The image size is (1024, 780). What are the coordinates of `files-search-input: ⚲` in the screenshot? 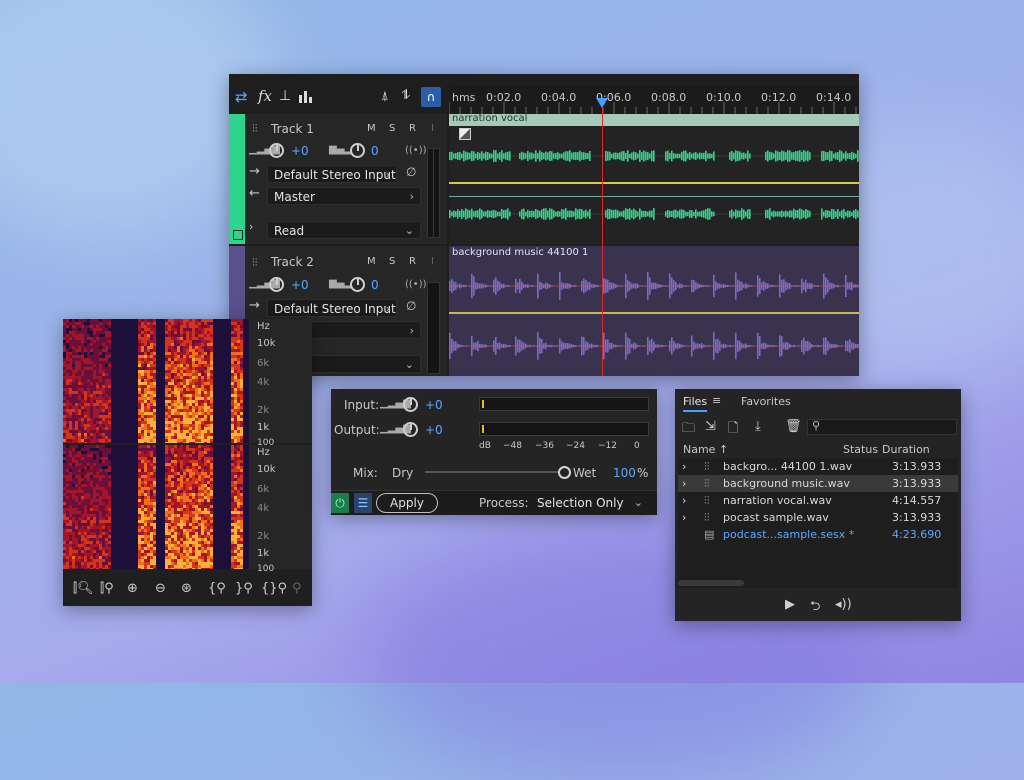 It's located at (882, 427).